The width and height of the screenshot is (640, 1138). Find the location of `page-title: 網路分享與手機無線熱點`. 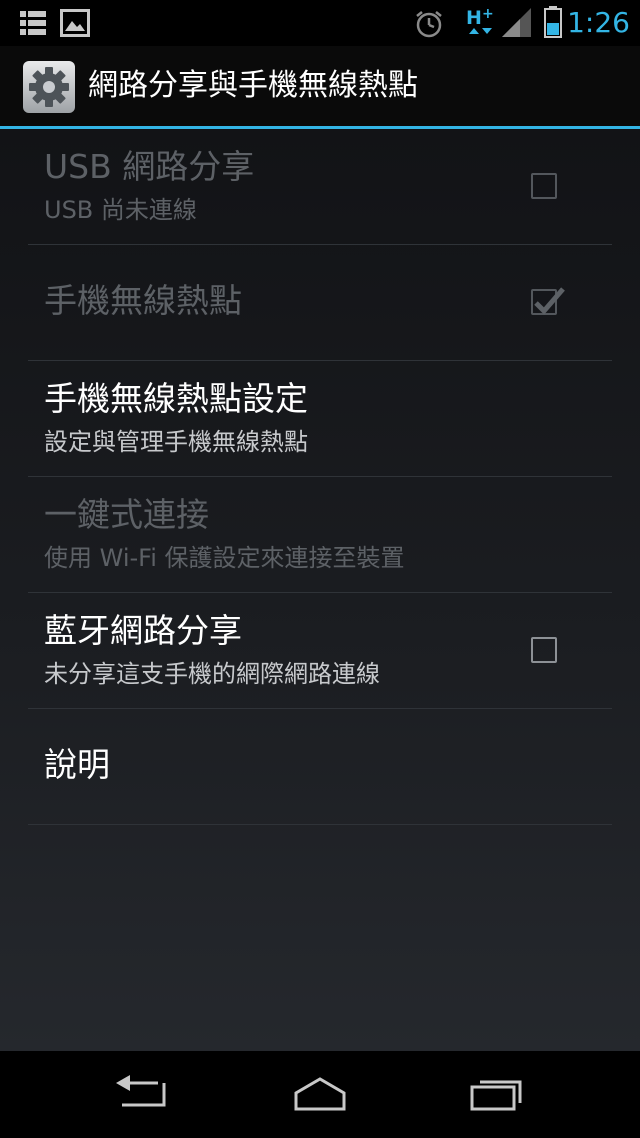

page-title: 網路分享與手機無線熱點 is located at coordinates (253, 85).